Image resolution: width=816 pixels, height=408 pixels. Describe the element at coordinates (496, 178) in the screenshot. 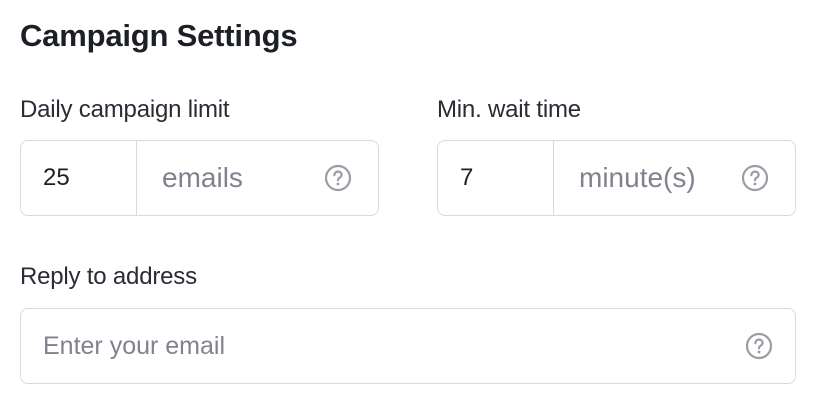

I see `min-wait-input: 7` at that location.